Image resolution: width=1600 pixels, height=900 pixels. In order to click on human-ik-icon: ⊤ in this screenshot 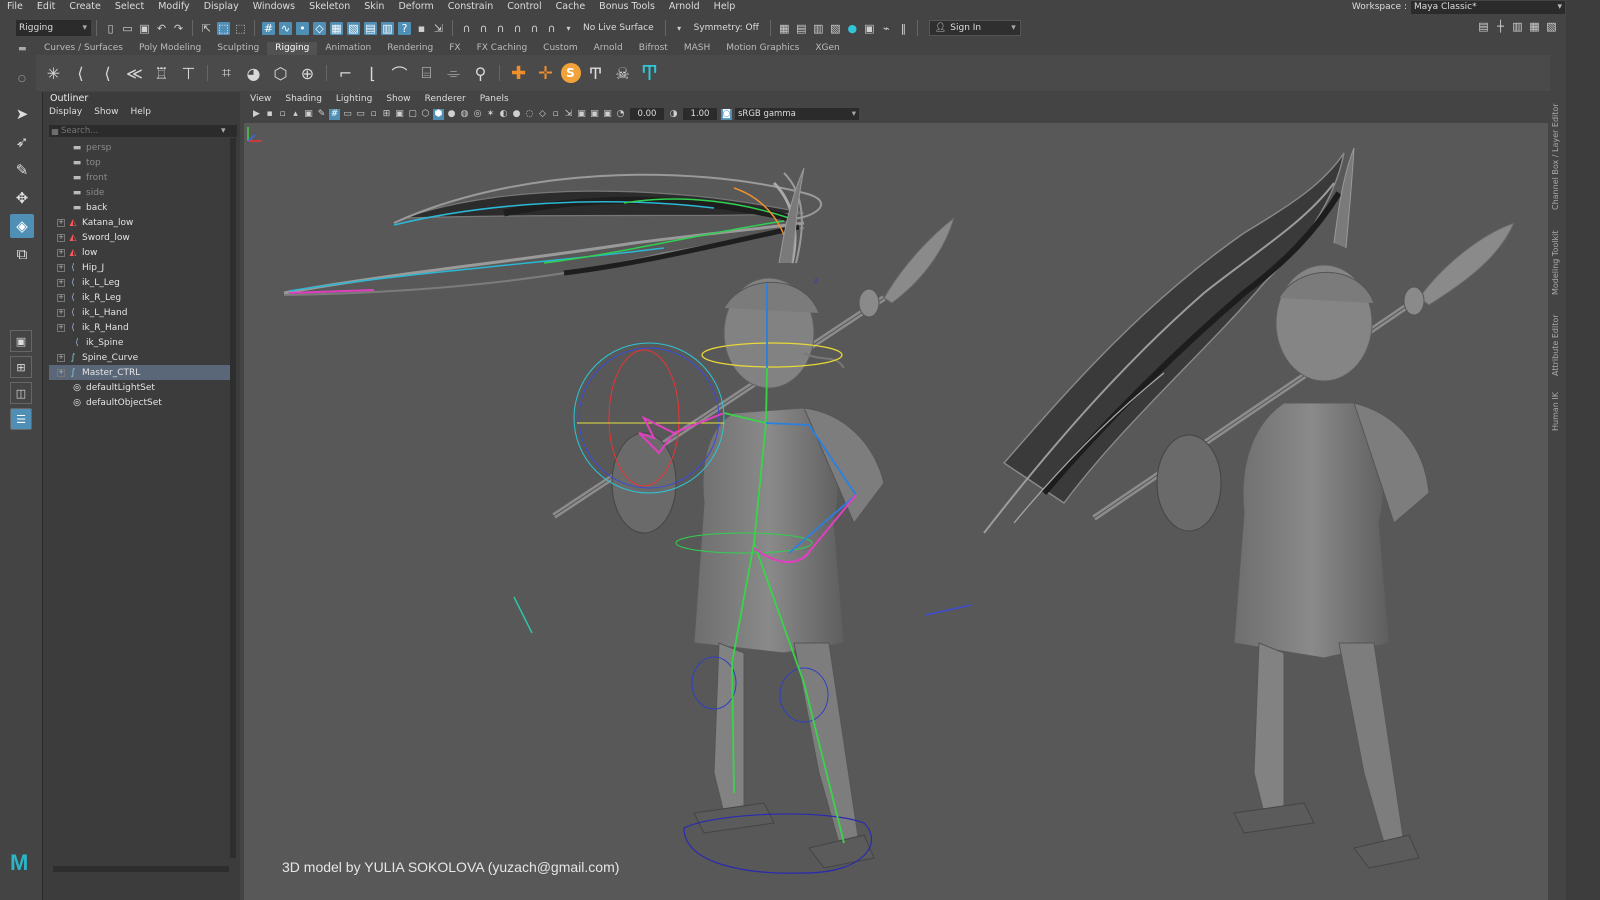, I will do `click(189, 73)`.